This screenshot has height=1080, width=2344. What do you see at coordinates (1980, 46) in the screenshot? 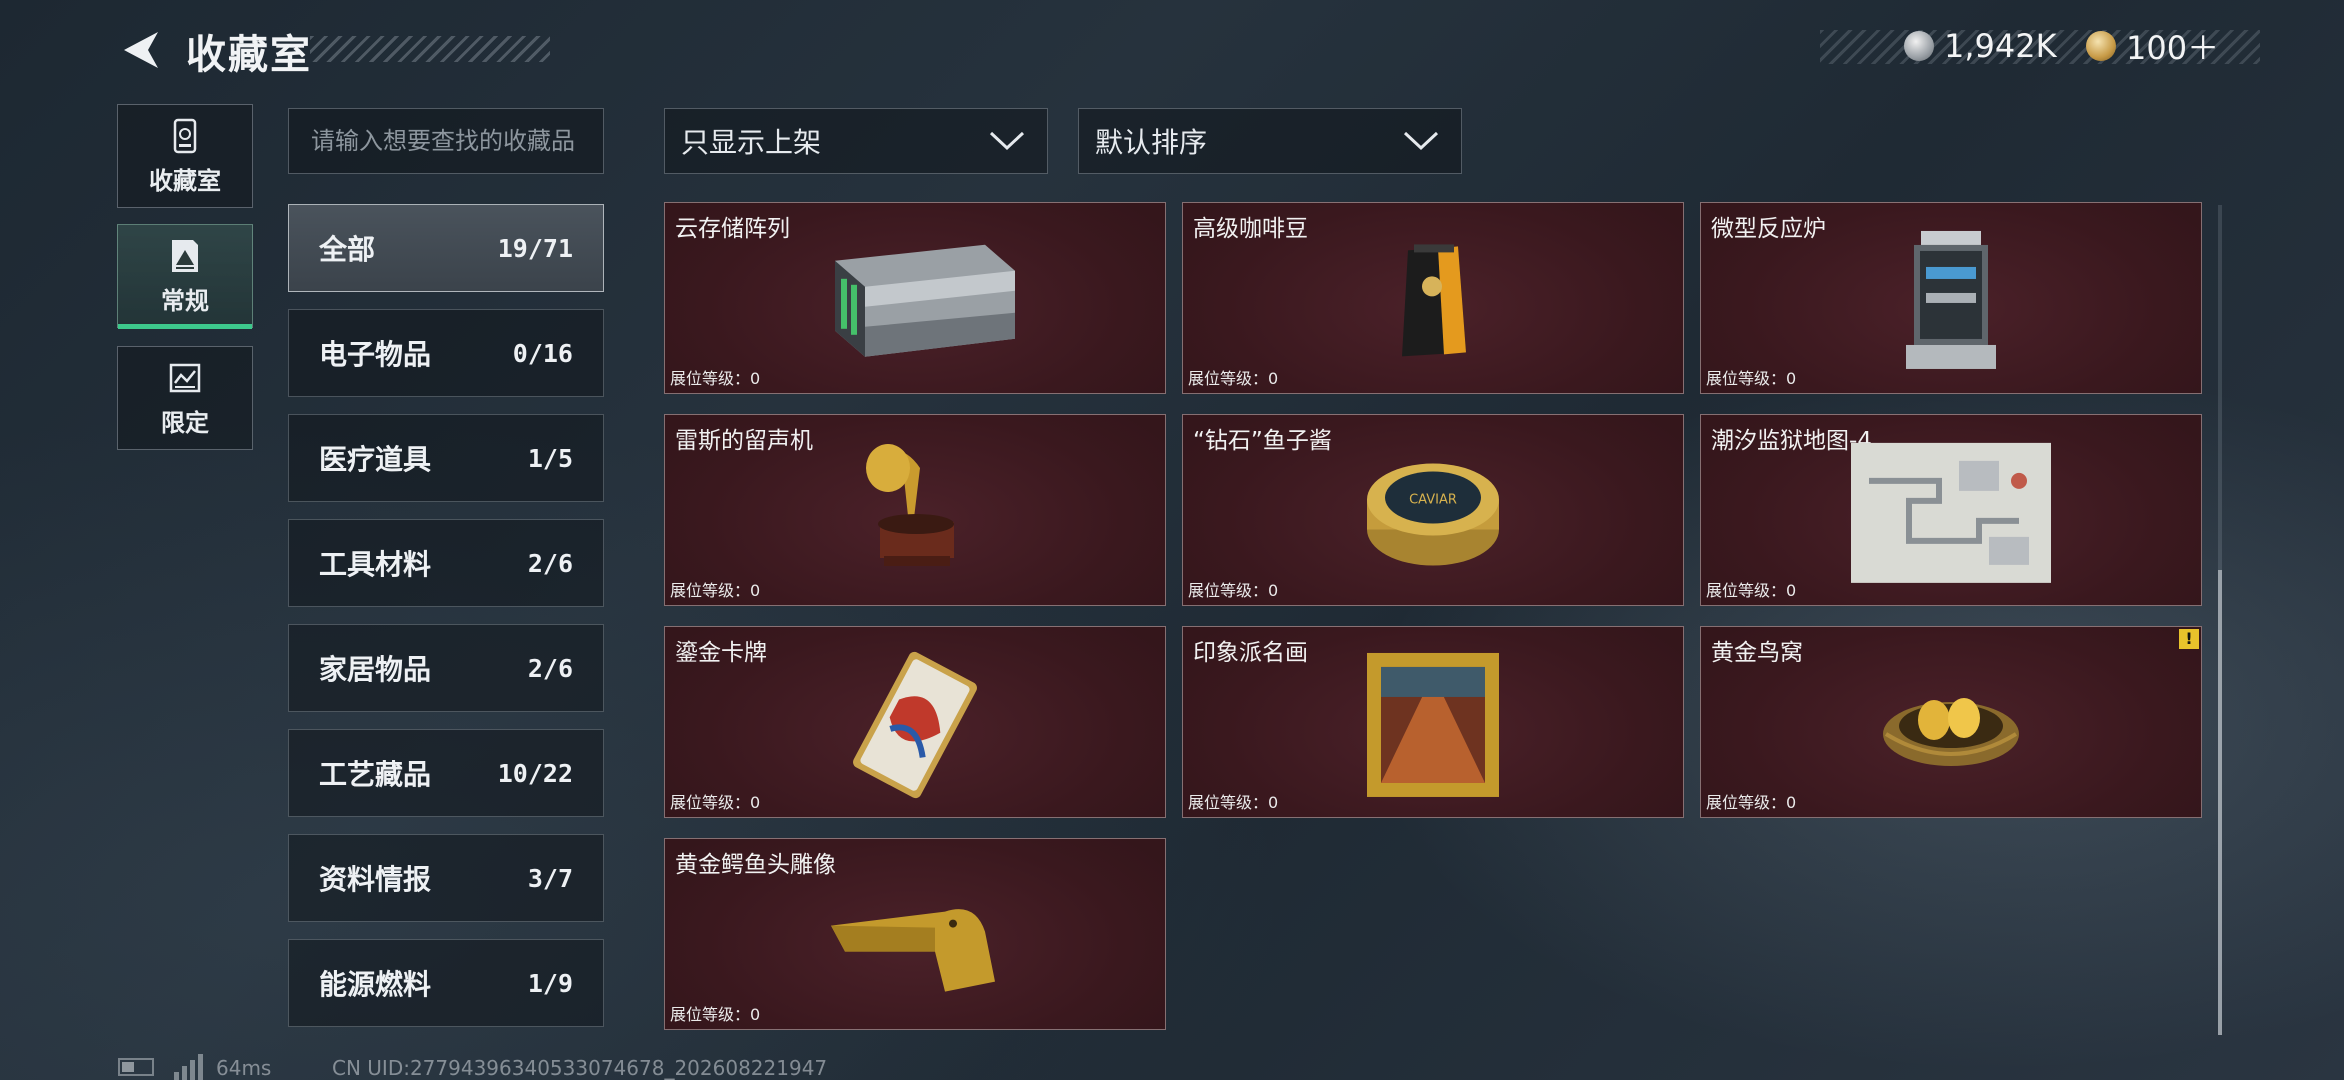
I see `currency-silver: 1,942K` at bounding box center [1980, 46].